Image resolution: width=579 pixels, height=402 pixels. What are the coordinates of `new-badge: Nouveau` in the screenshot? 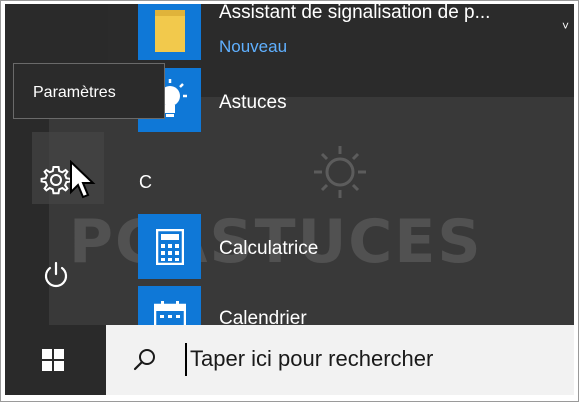 It's located at (253, 46).